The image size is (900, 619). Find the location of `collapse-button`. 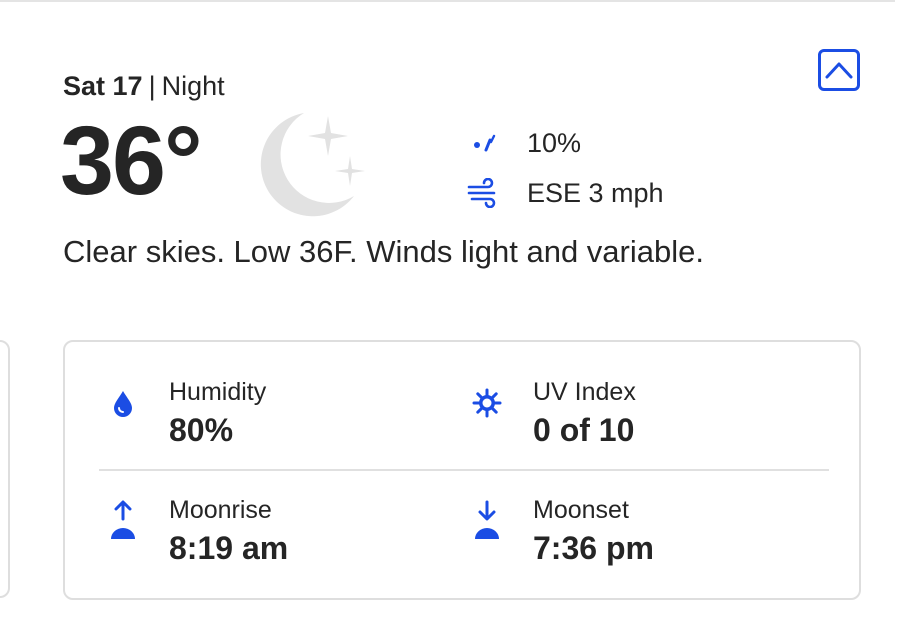

collapse-button is located at coordinates (839, 70).